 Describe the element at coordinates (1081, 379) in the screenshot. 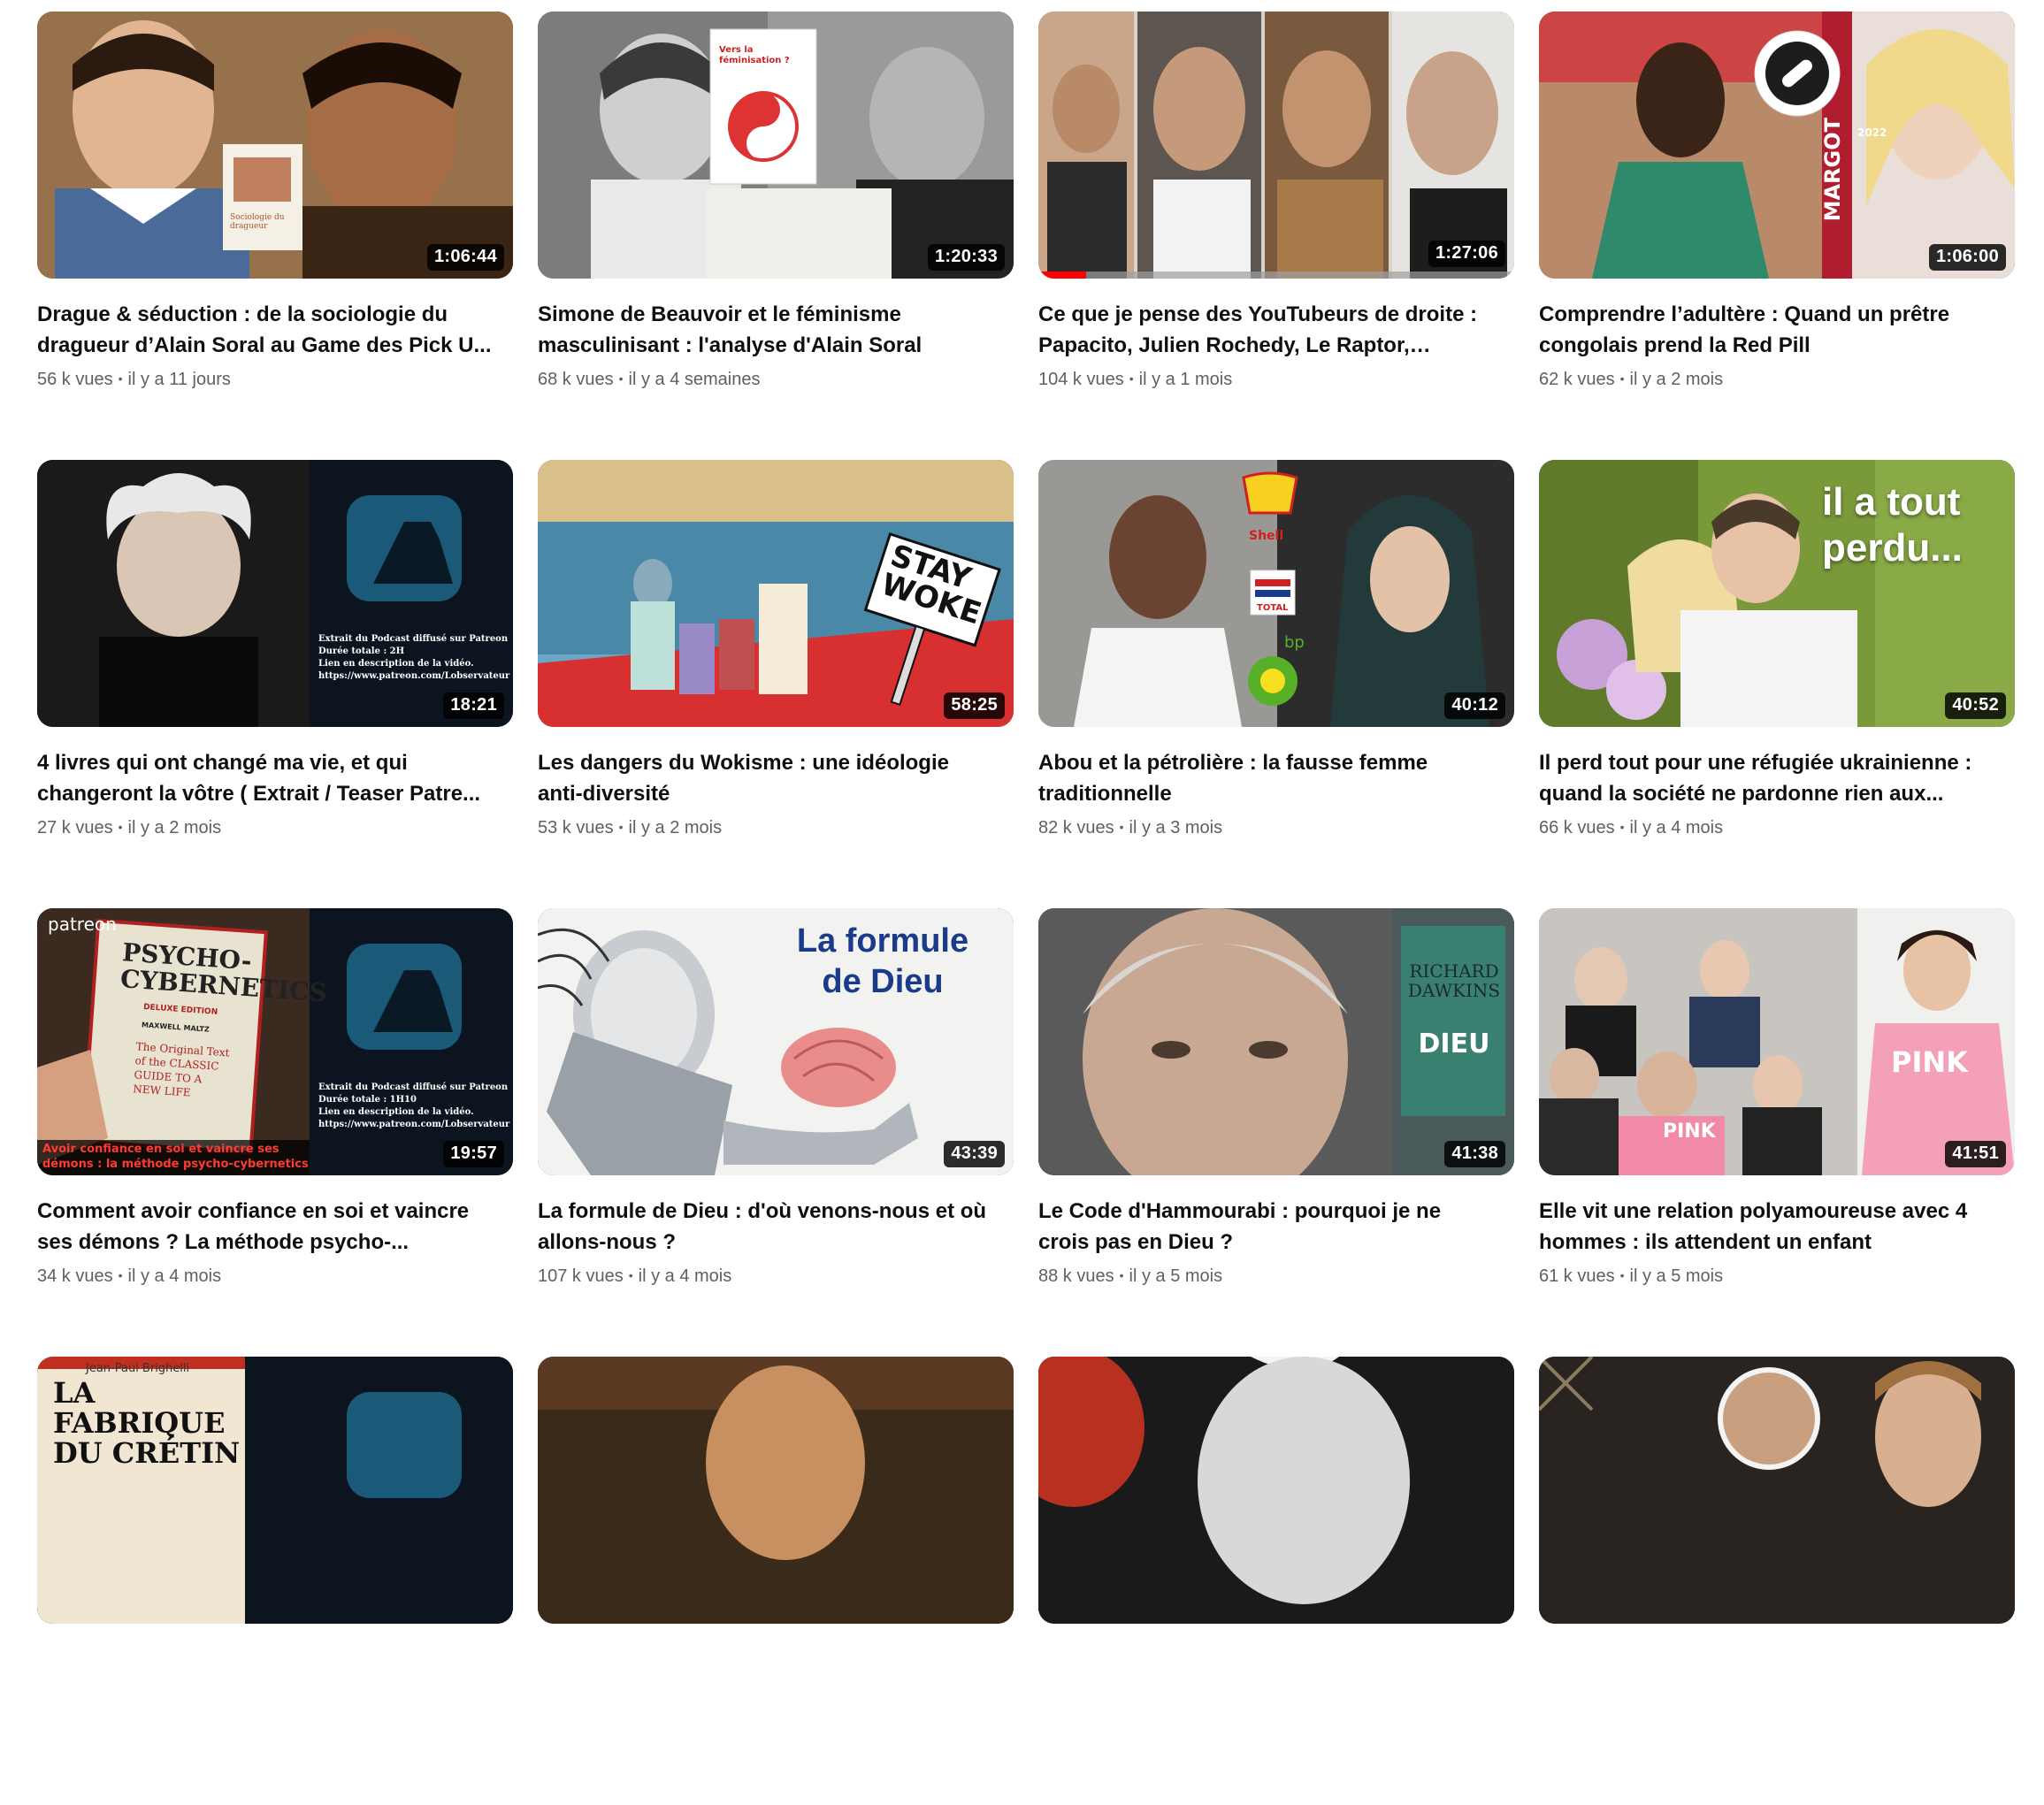

I see `view-count: 104 k vues` at that location.